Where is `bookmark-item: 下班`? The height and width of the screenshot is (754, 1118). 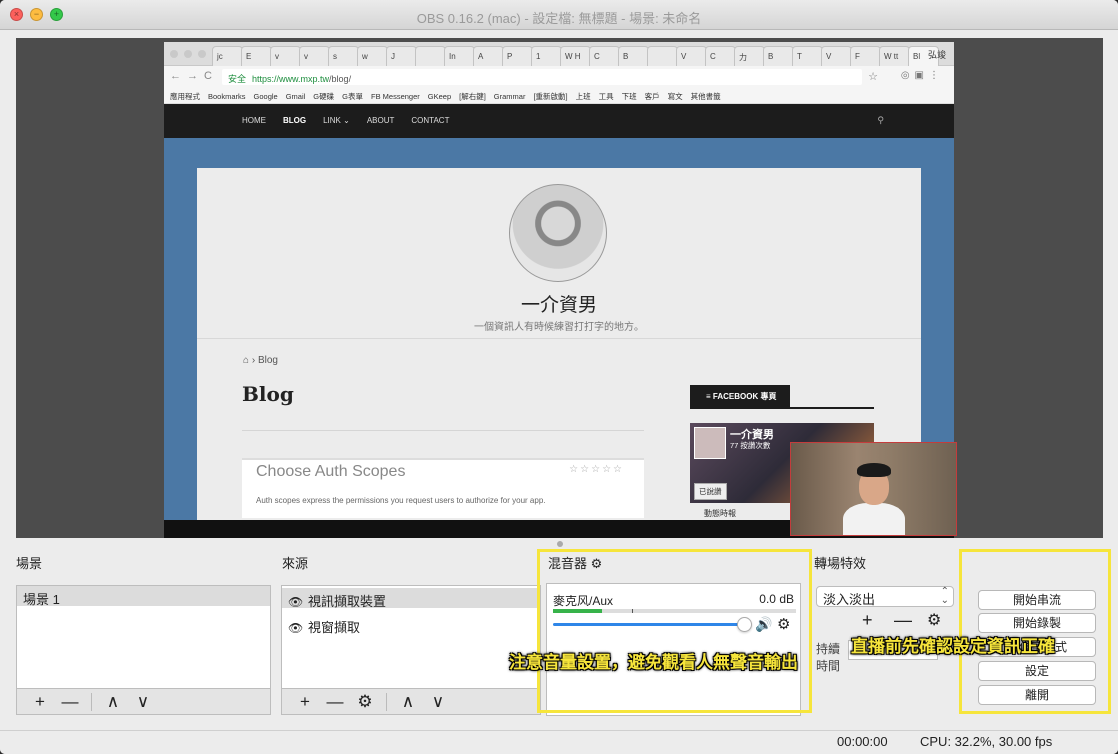
bookmark-item: 下班 is located at coordinates (629, 96).